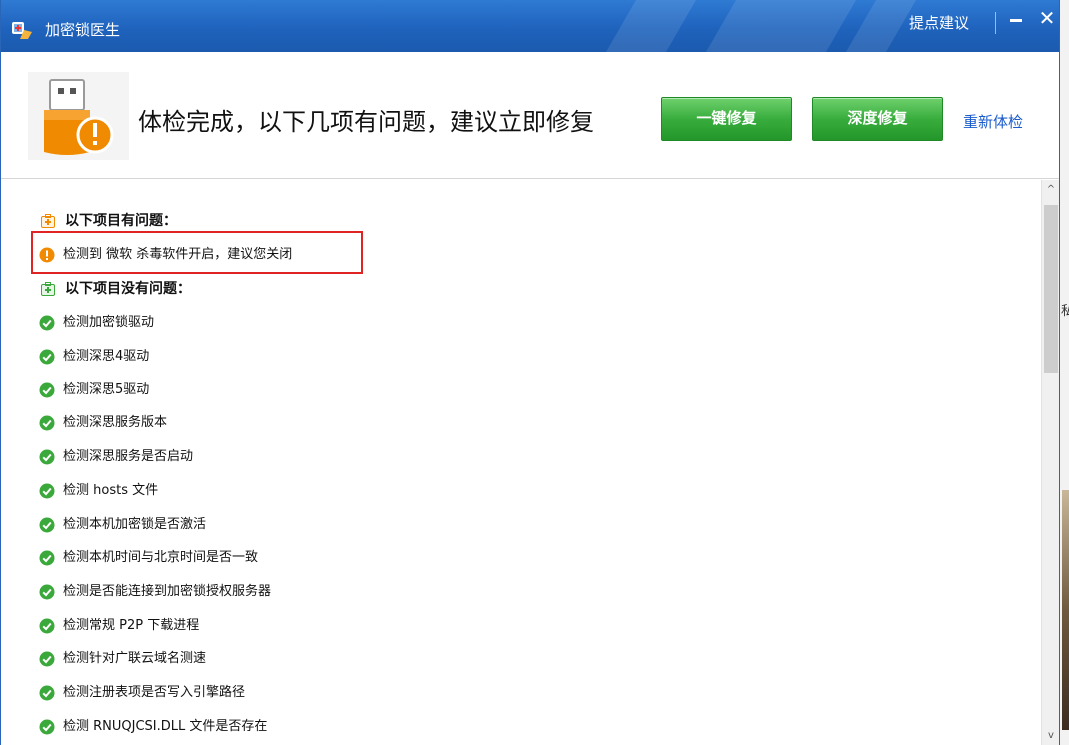 The image size is (1069, 745). What do you see at coordinates (48, 221) in the screenshot?
I see `medical-kit-warning-icon` at bounding box center [48, 221].